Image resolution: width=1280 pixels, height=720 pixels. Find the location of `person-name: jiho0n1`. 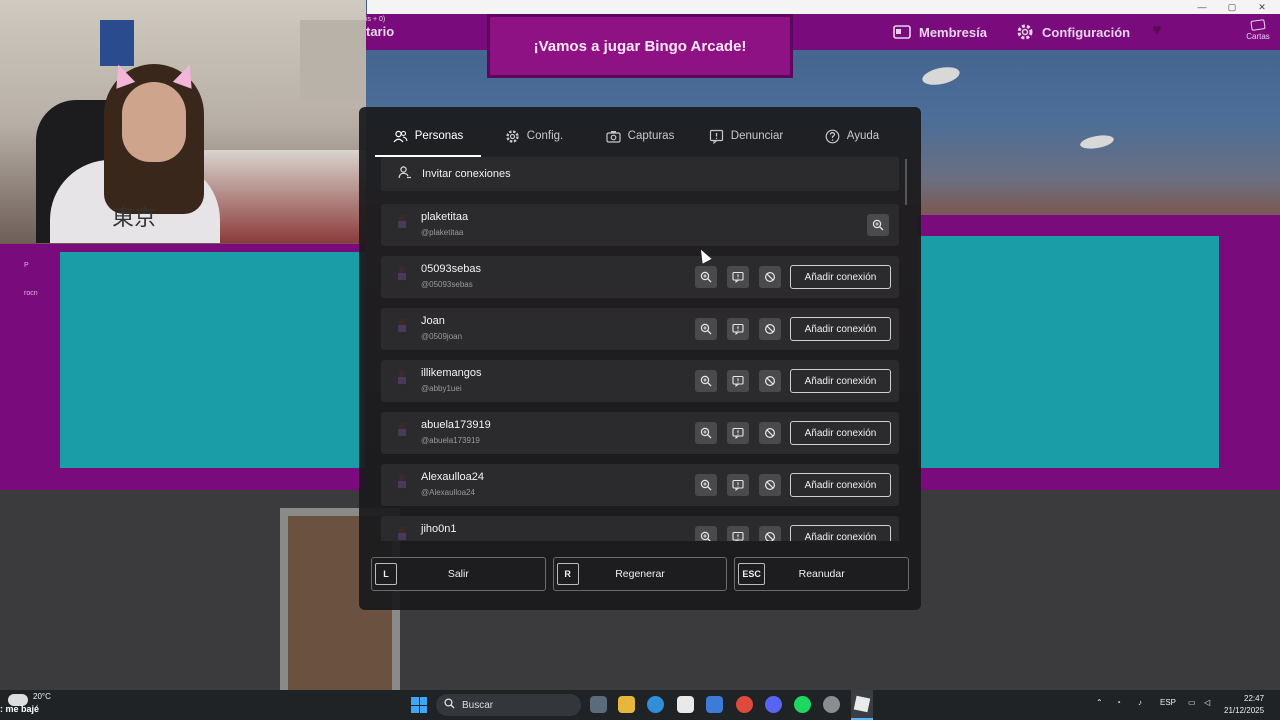

person-name: jiho0n1 is located at coordinates (439, 529).